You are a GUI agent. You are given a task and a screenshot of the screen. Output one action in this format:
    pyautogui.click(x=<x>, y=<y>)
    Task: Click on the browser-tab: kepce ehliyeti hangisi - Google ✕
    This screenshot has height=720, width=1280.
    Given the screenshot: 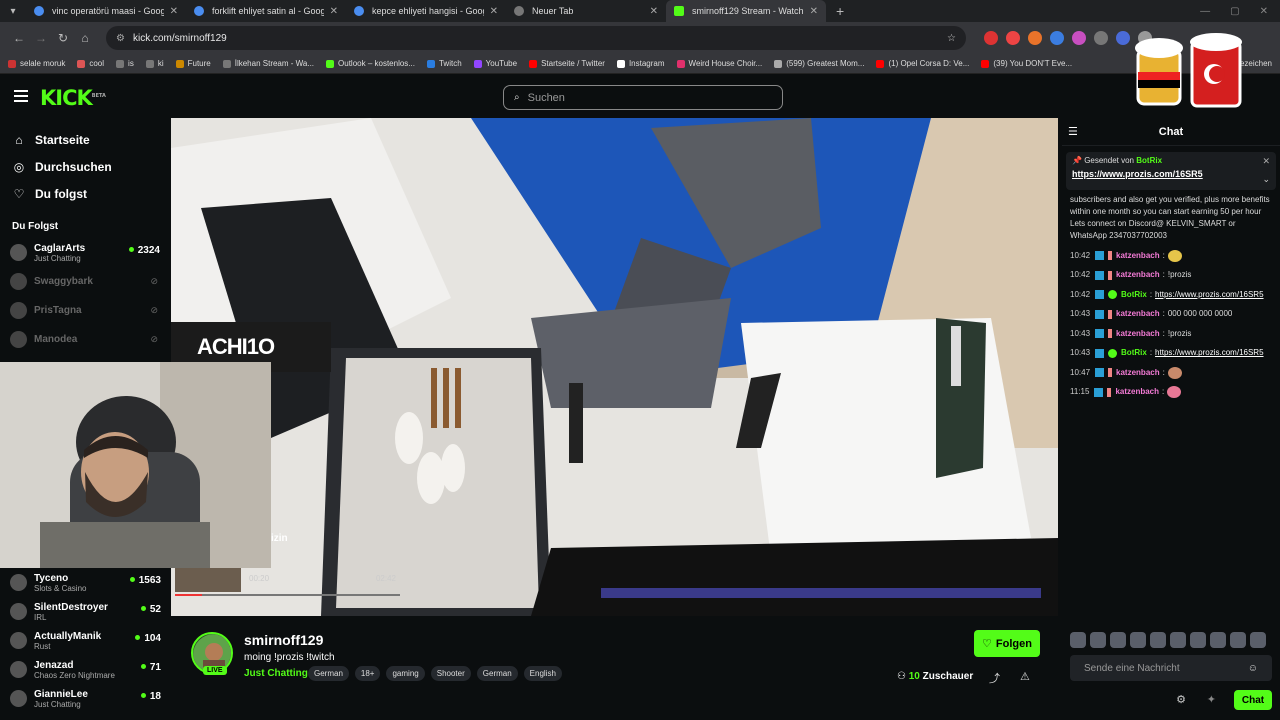 What is the action you would take?
    pyautogui.click(x=426, y=11)
    